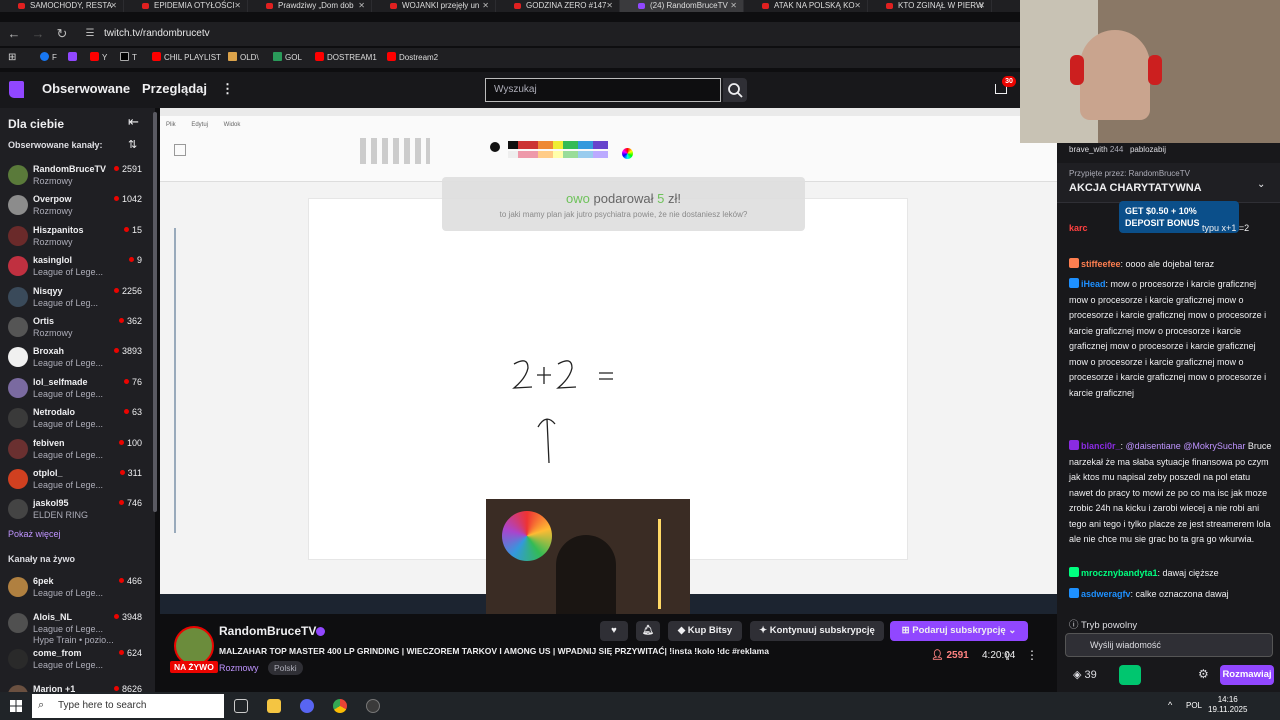 This screenshot has width=1280, height=720. What do you see at coordinates (648, 631) in the screenshot?
I see `notifications-bell-button: 🔔︎` at bounding box center [648, 631].